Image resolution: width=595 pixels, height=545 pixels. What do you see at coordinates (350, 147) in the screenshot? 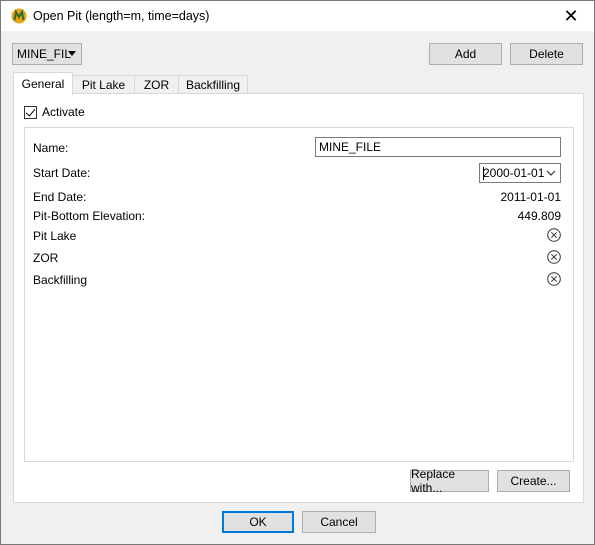
I see `name-field-value: MINE_FILE` at bounding box center [350, 147].